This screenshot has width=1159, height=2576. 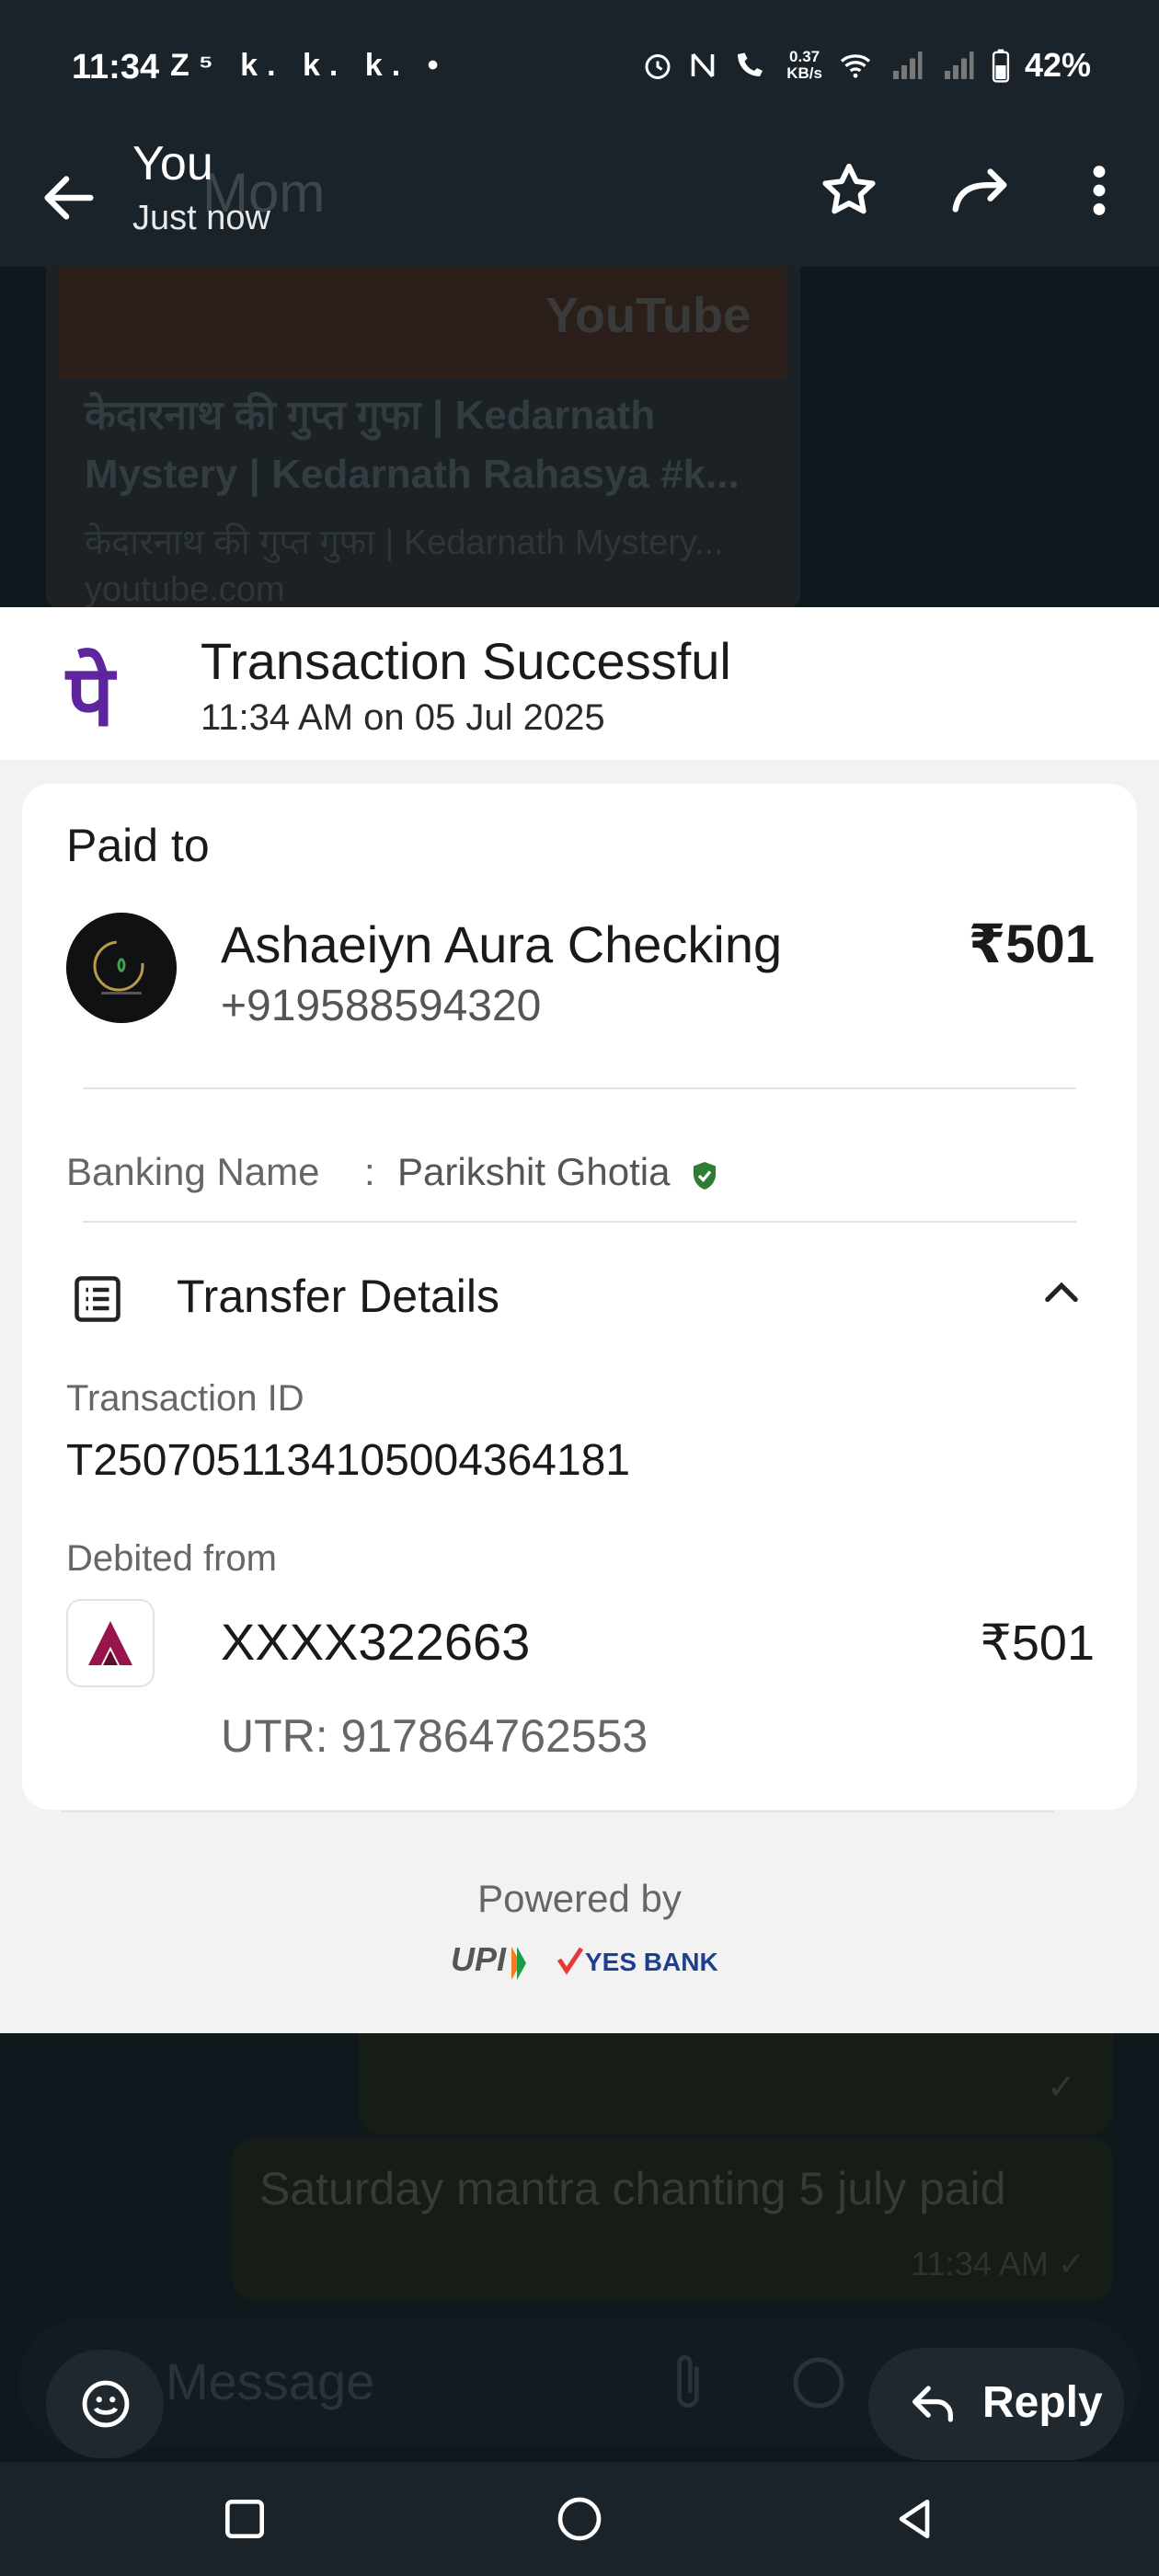 What do you see at coordinates (855, 66) in the screenshot?
I see `wifi-icon` at bounding box center [855, 66].